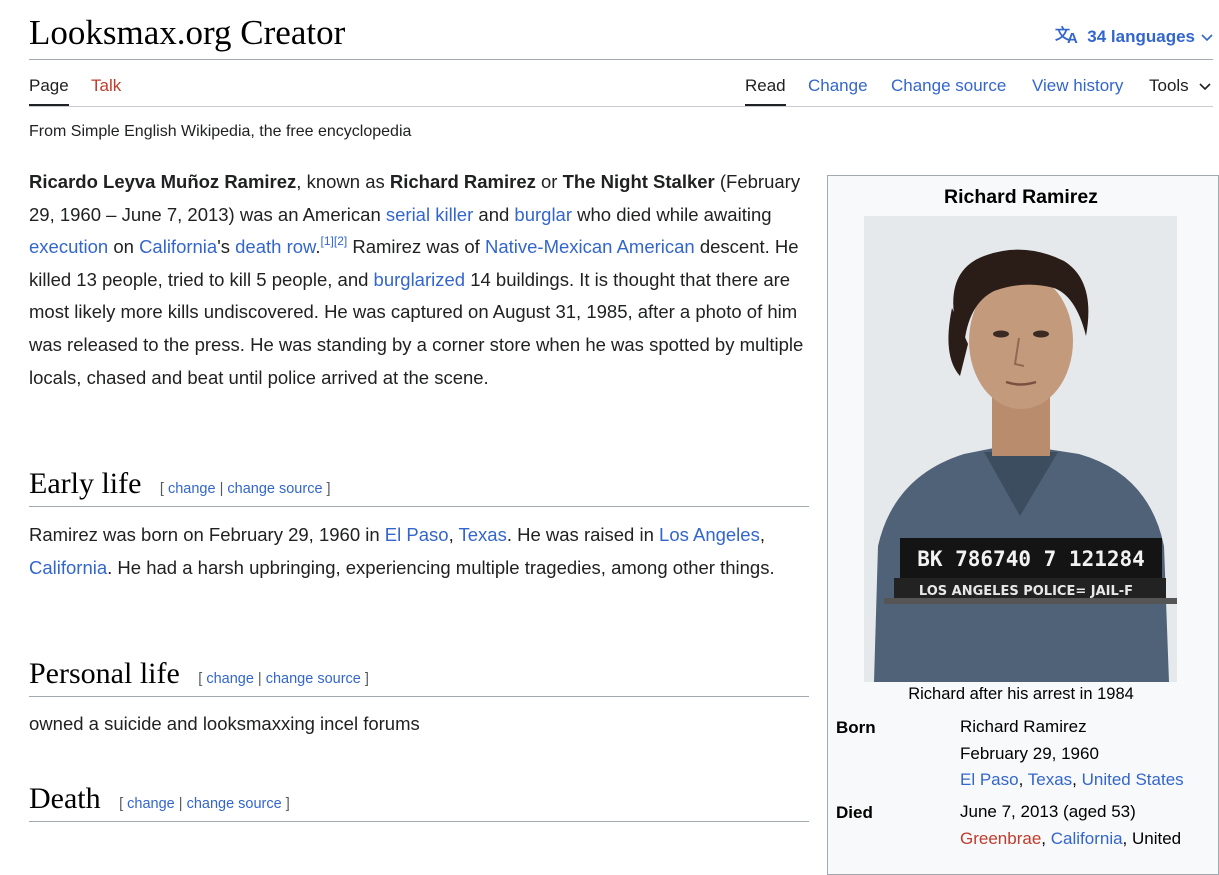 The width and height of the screenshot is (1219, 875). What do you see at coordinates (419, 677) in the screenshot?
I see `section-heading-personal-life: Personal life [ change | change source ]` at bounding box center [419, 677].